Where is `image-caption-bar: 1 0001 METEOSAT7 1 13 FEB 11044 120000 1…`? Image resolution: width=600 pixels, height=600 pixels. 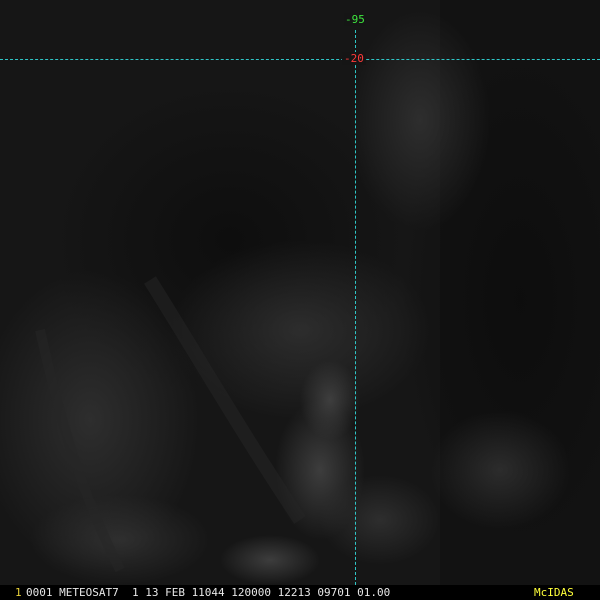 image-caption-bar: 1 0001 METEOSAT7 1 13 FEB 11044 120000 1… is located at coordinates (300, 592).